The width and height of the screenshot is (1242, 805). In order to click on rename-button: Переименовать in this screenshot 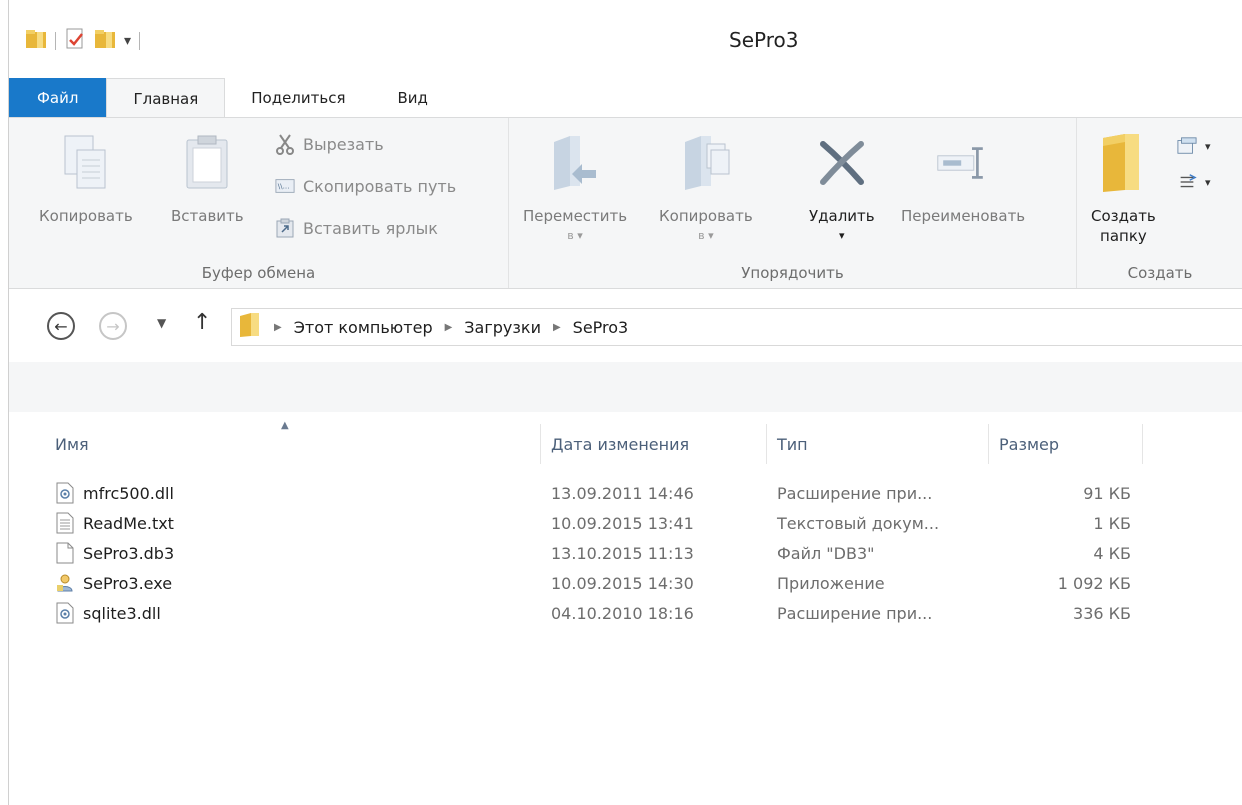, I will do `click(963, 179)`.